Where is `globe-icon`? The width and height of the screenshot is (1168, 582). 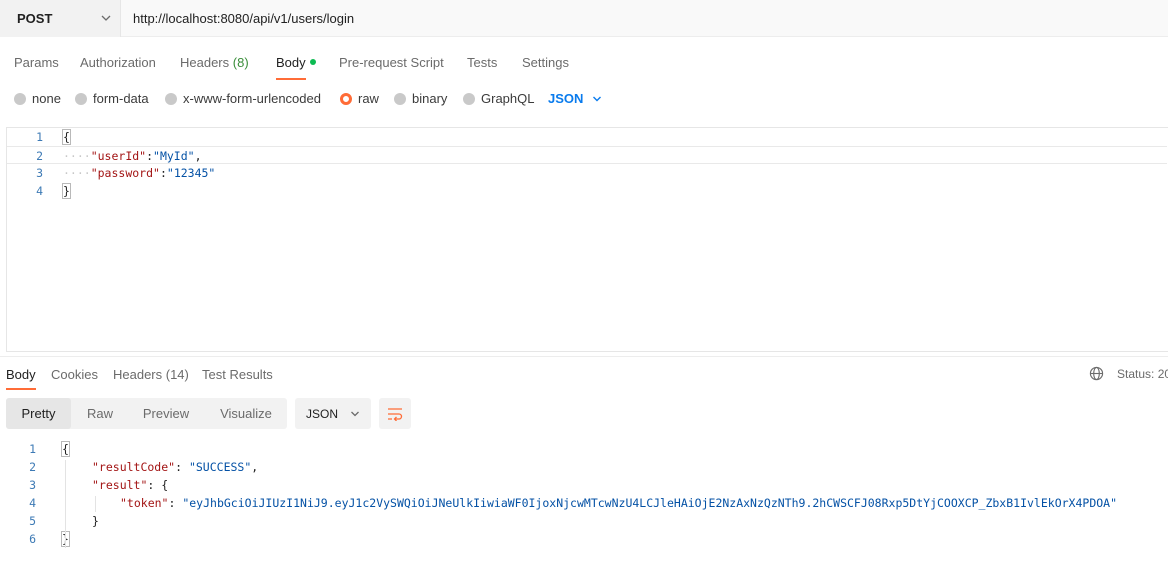
globe-icon is located at coordinates (1096, 373).